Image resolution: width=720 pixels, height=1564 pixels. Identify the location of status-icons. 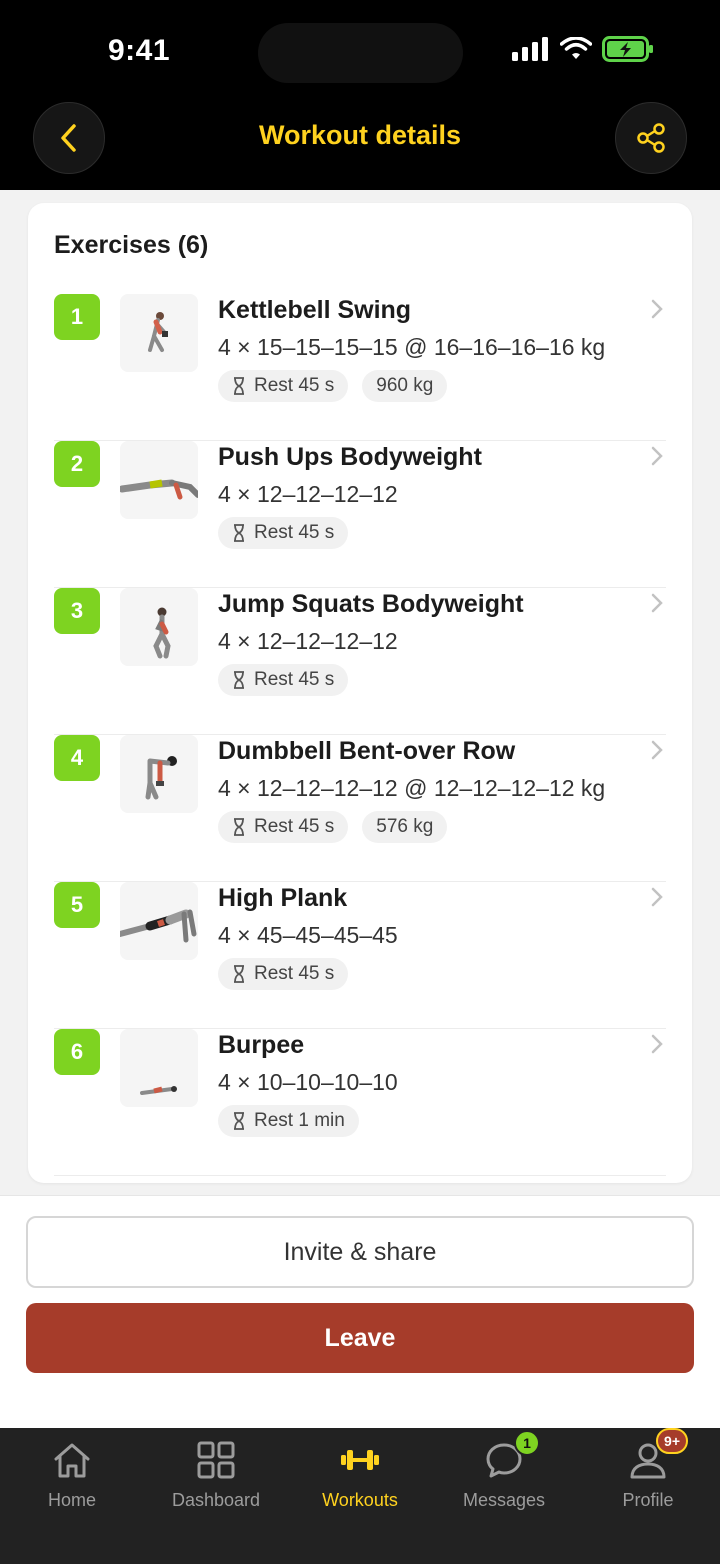
(583, 49).